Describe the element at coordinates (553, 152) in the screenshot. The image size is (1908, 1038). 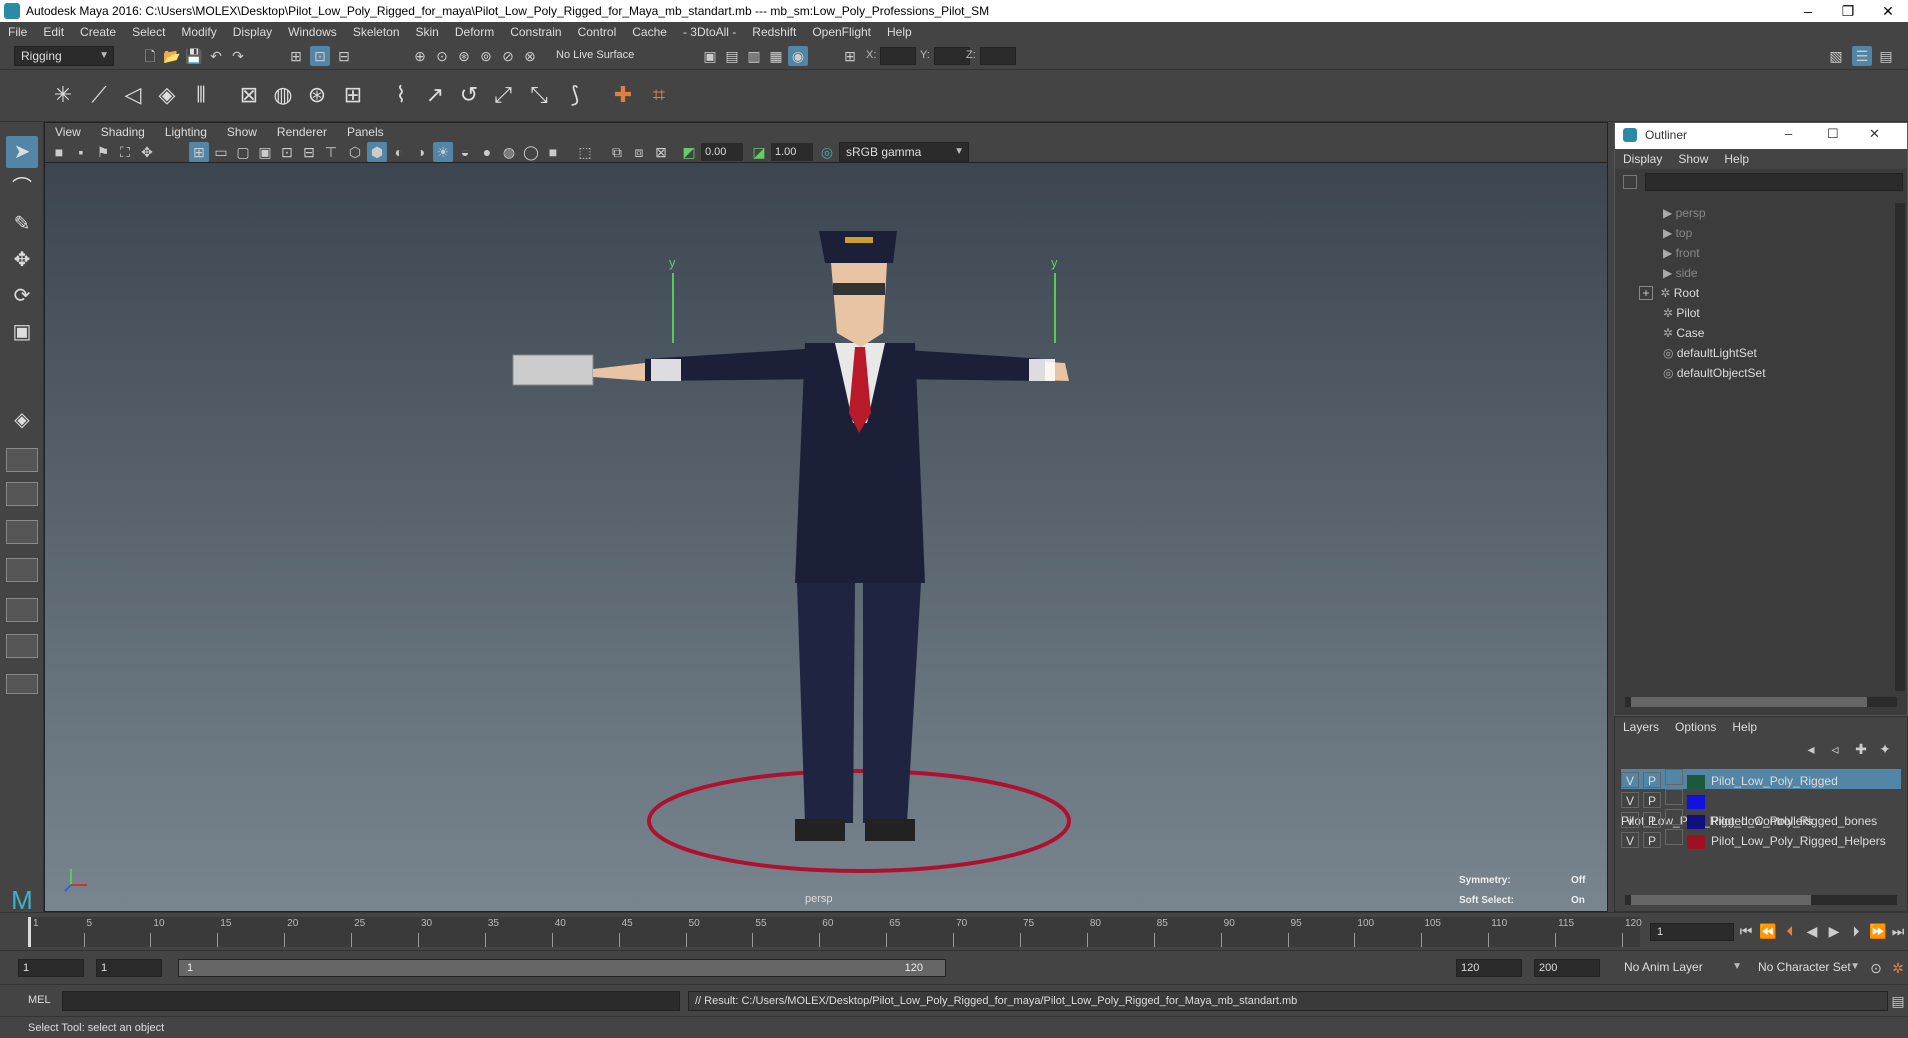
I see `depth-of-field-icon: ■` at that location.